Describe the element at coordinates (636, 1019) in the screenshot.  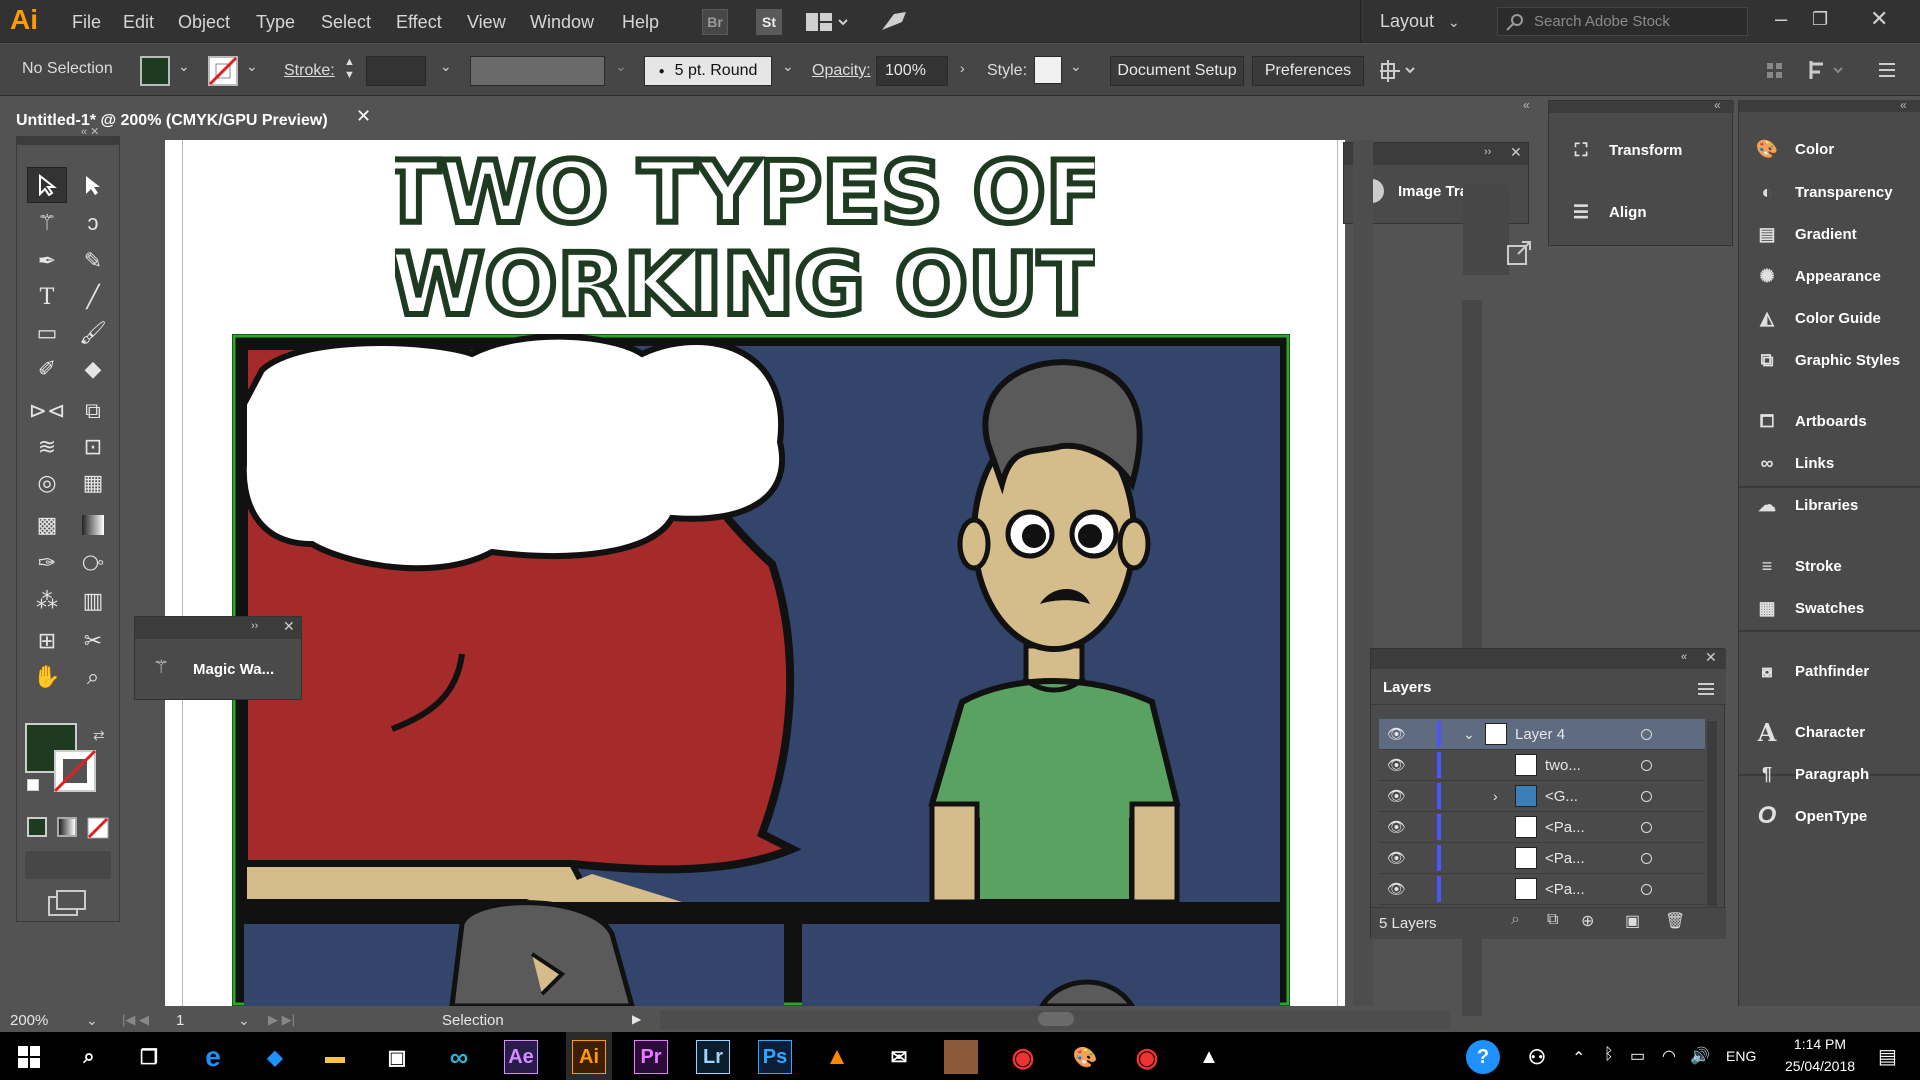
I see `status-menu-arrow-icon: ▶` at that location.